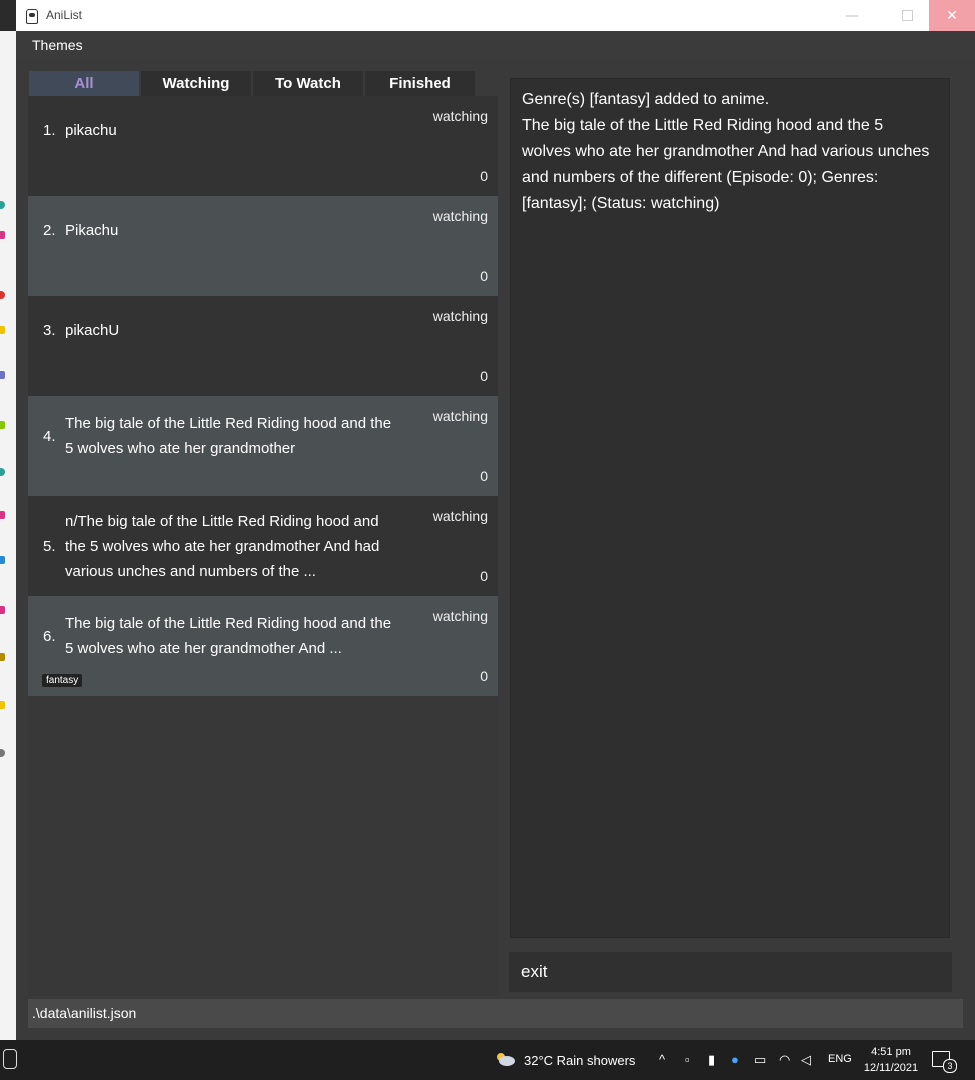  Describe the element at coordinates (495, 46) in the screenshot. I see `menu-bar: Themes` at that location.